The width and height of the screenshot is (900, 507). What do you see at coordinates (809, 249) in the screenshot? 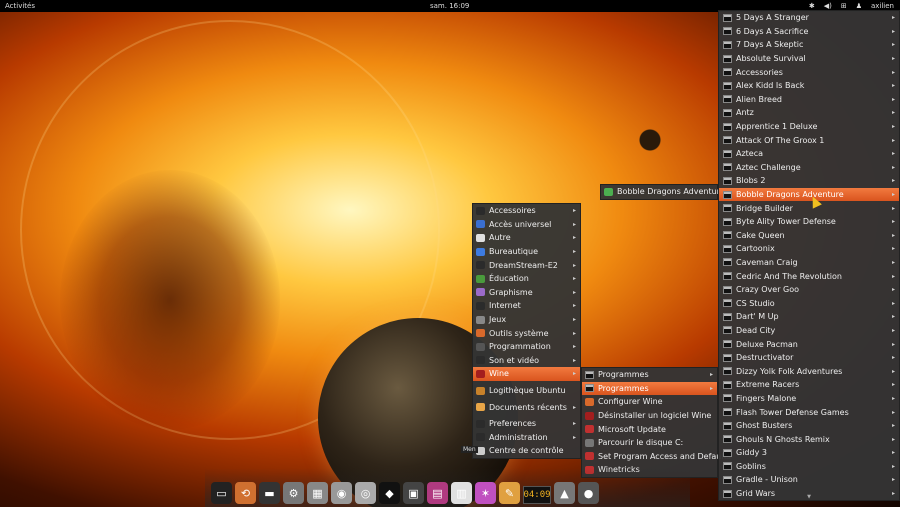
I see `game-folder-item: Cartoonix ▸` at bounding box center [809, 249].